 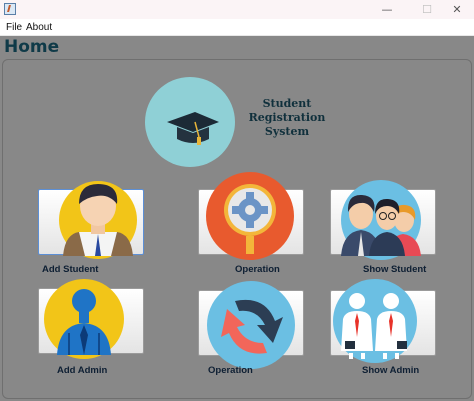 What do you see at coordinates (427, 9) in the screenshot?
I see `maximize-button: ☐` at bounding box center [427, 9].